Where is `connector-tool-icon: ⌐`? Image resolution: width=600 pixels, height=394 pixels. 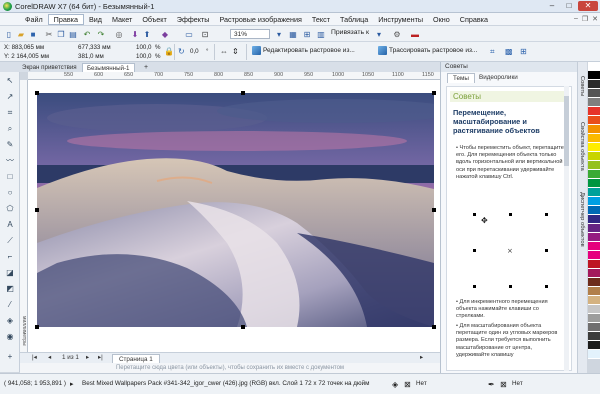
connector-tool-icon: ⌐ is located at coordinates (10, 257).